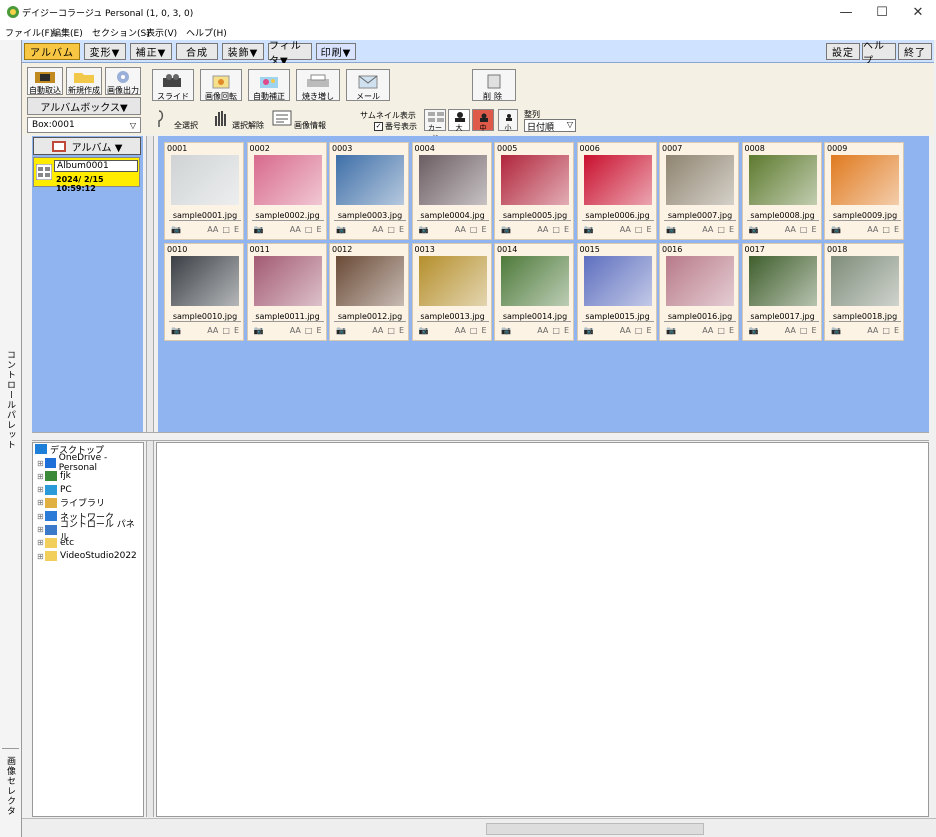 This screenshot has height=837, width=936. Describe the element at coordinates (121, 32) in the screenshot. I see `menu-section: セクション(S)` at that location.